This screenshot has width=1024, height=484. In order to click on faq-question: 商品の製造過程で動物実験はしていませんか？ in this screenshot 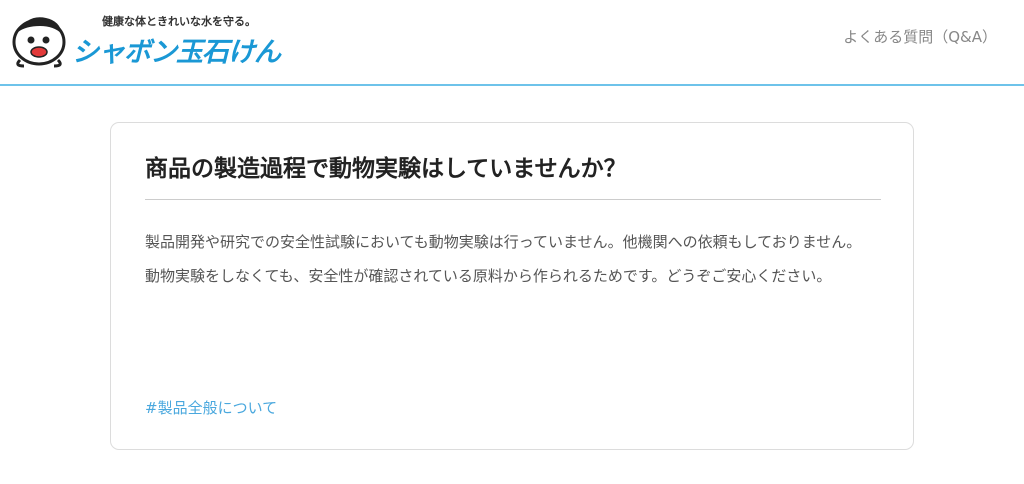, I will do `click(386, 169)`.